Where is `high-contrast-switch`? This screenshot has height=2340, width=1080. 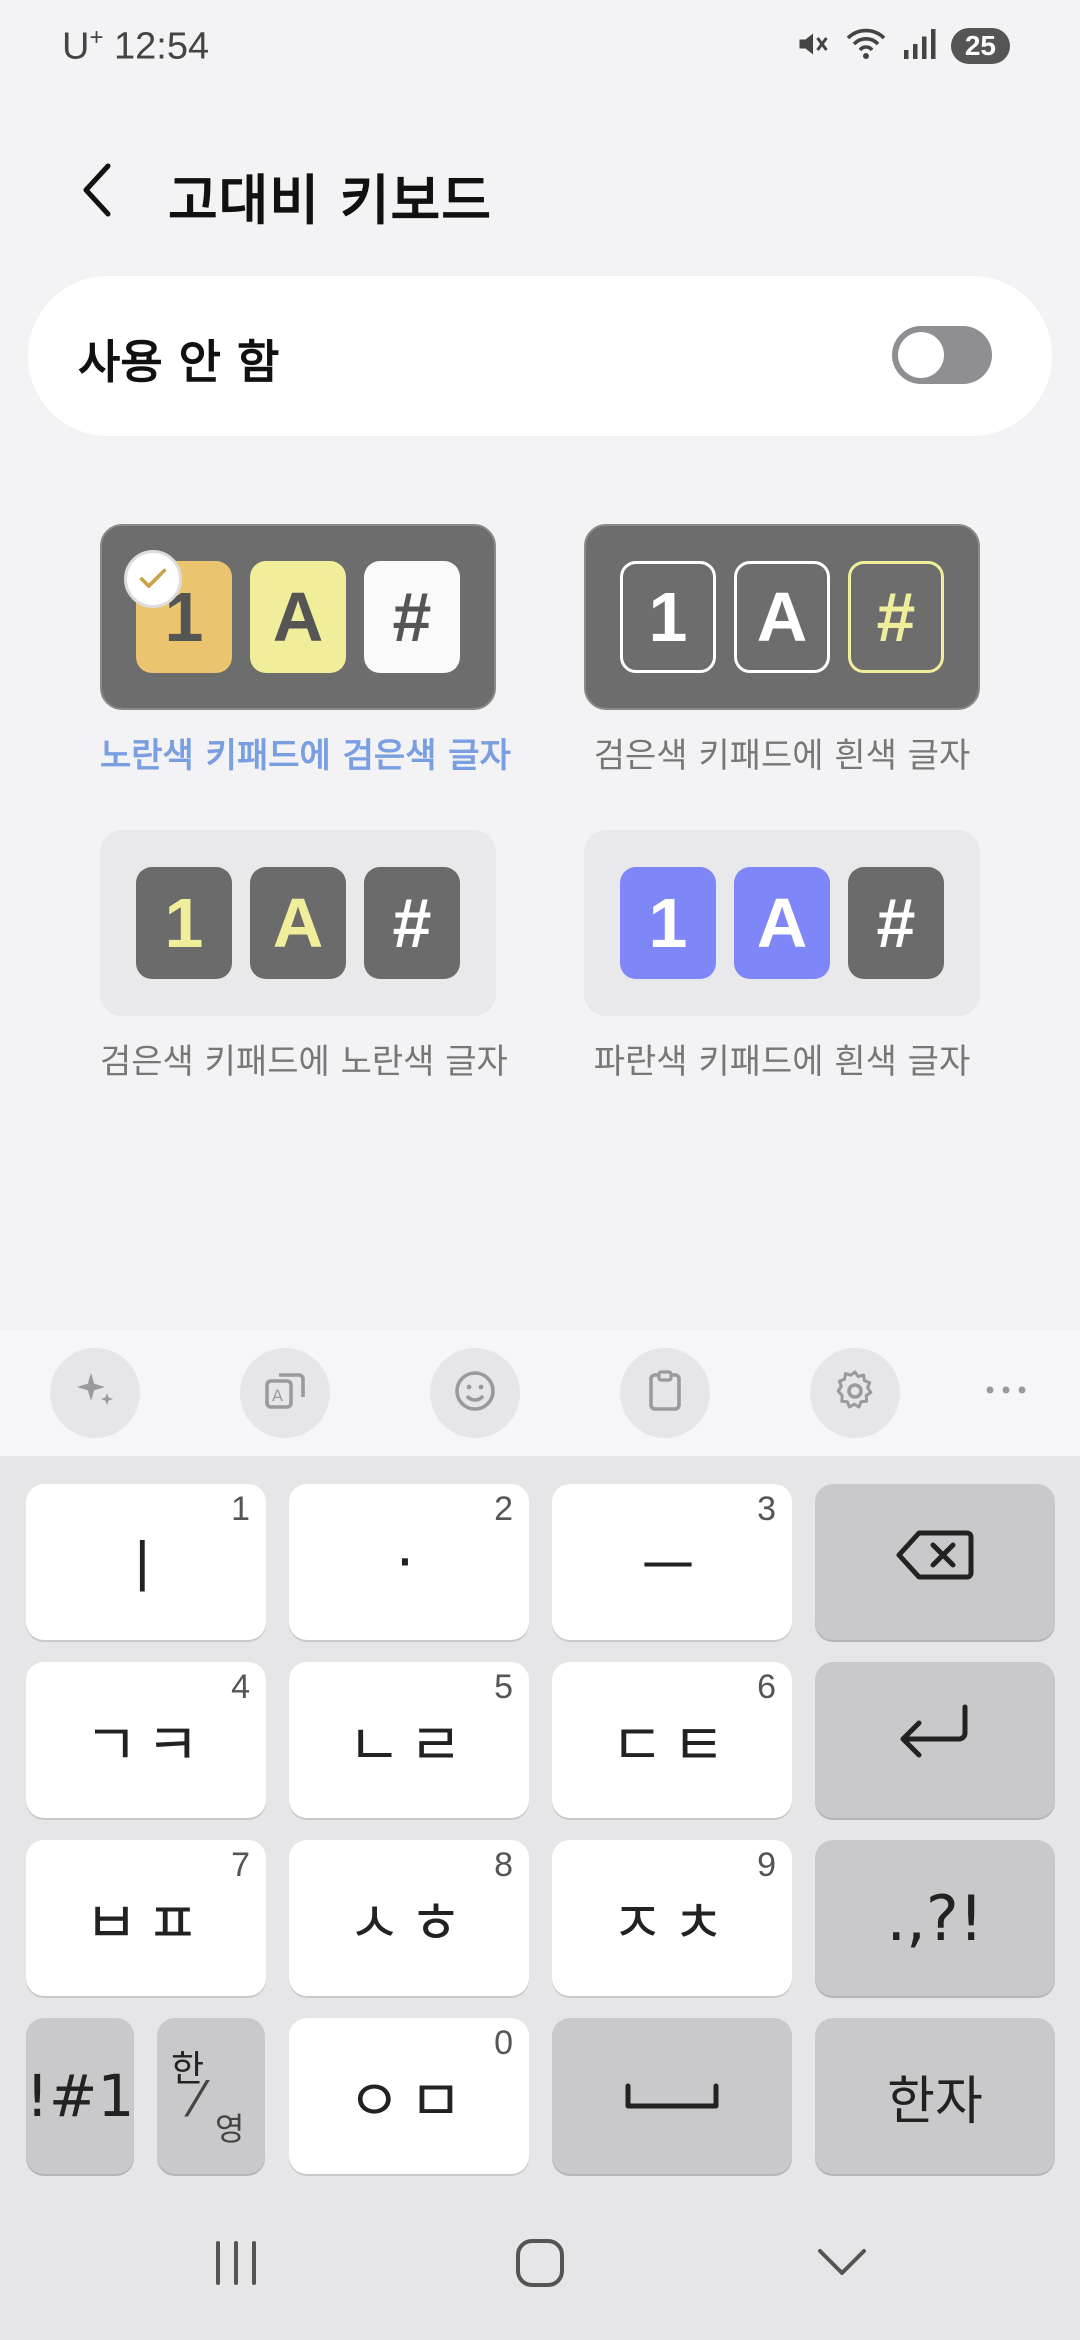
high-contrast-switch is located at coordinates (942, 355).